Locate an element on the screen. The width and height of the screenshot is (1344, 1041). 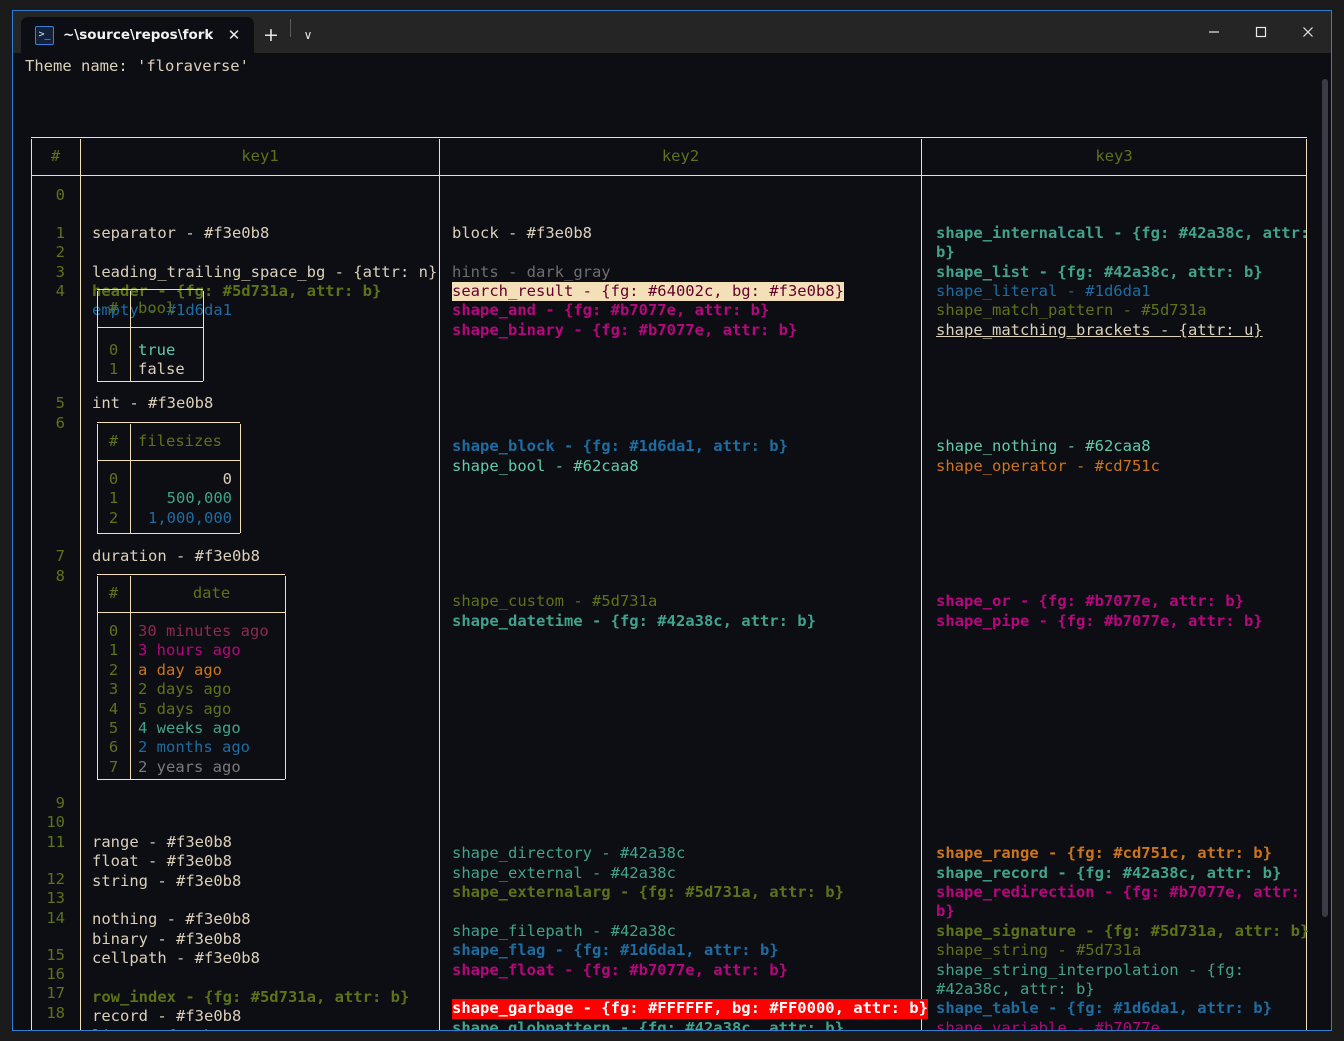
row-index-8: 8 is located at coordinates (60, 576).